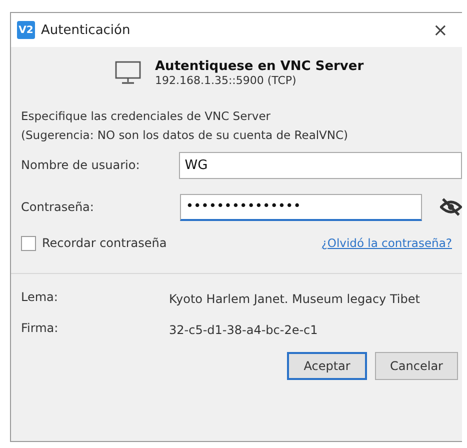 The width and height of the screenshot is (467, 448). What do you see at coordinates (244, 330) in the screenshot?
I see `detail-value: 32-c5-d1-38-a4-bc-2e-c1` at bounding box center [244, 330].